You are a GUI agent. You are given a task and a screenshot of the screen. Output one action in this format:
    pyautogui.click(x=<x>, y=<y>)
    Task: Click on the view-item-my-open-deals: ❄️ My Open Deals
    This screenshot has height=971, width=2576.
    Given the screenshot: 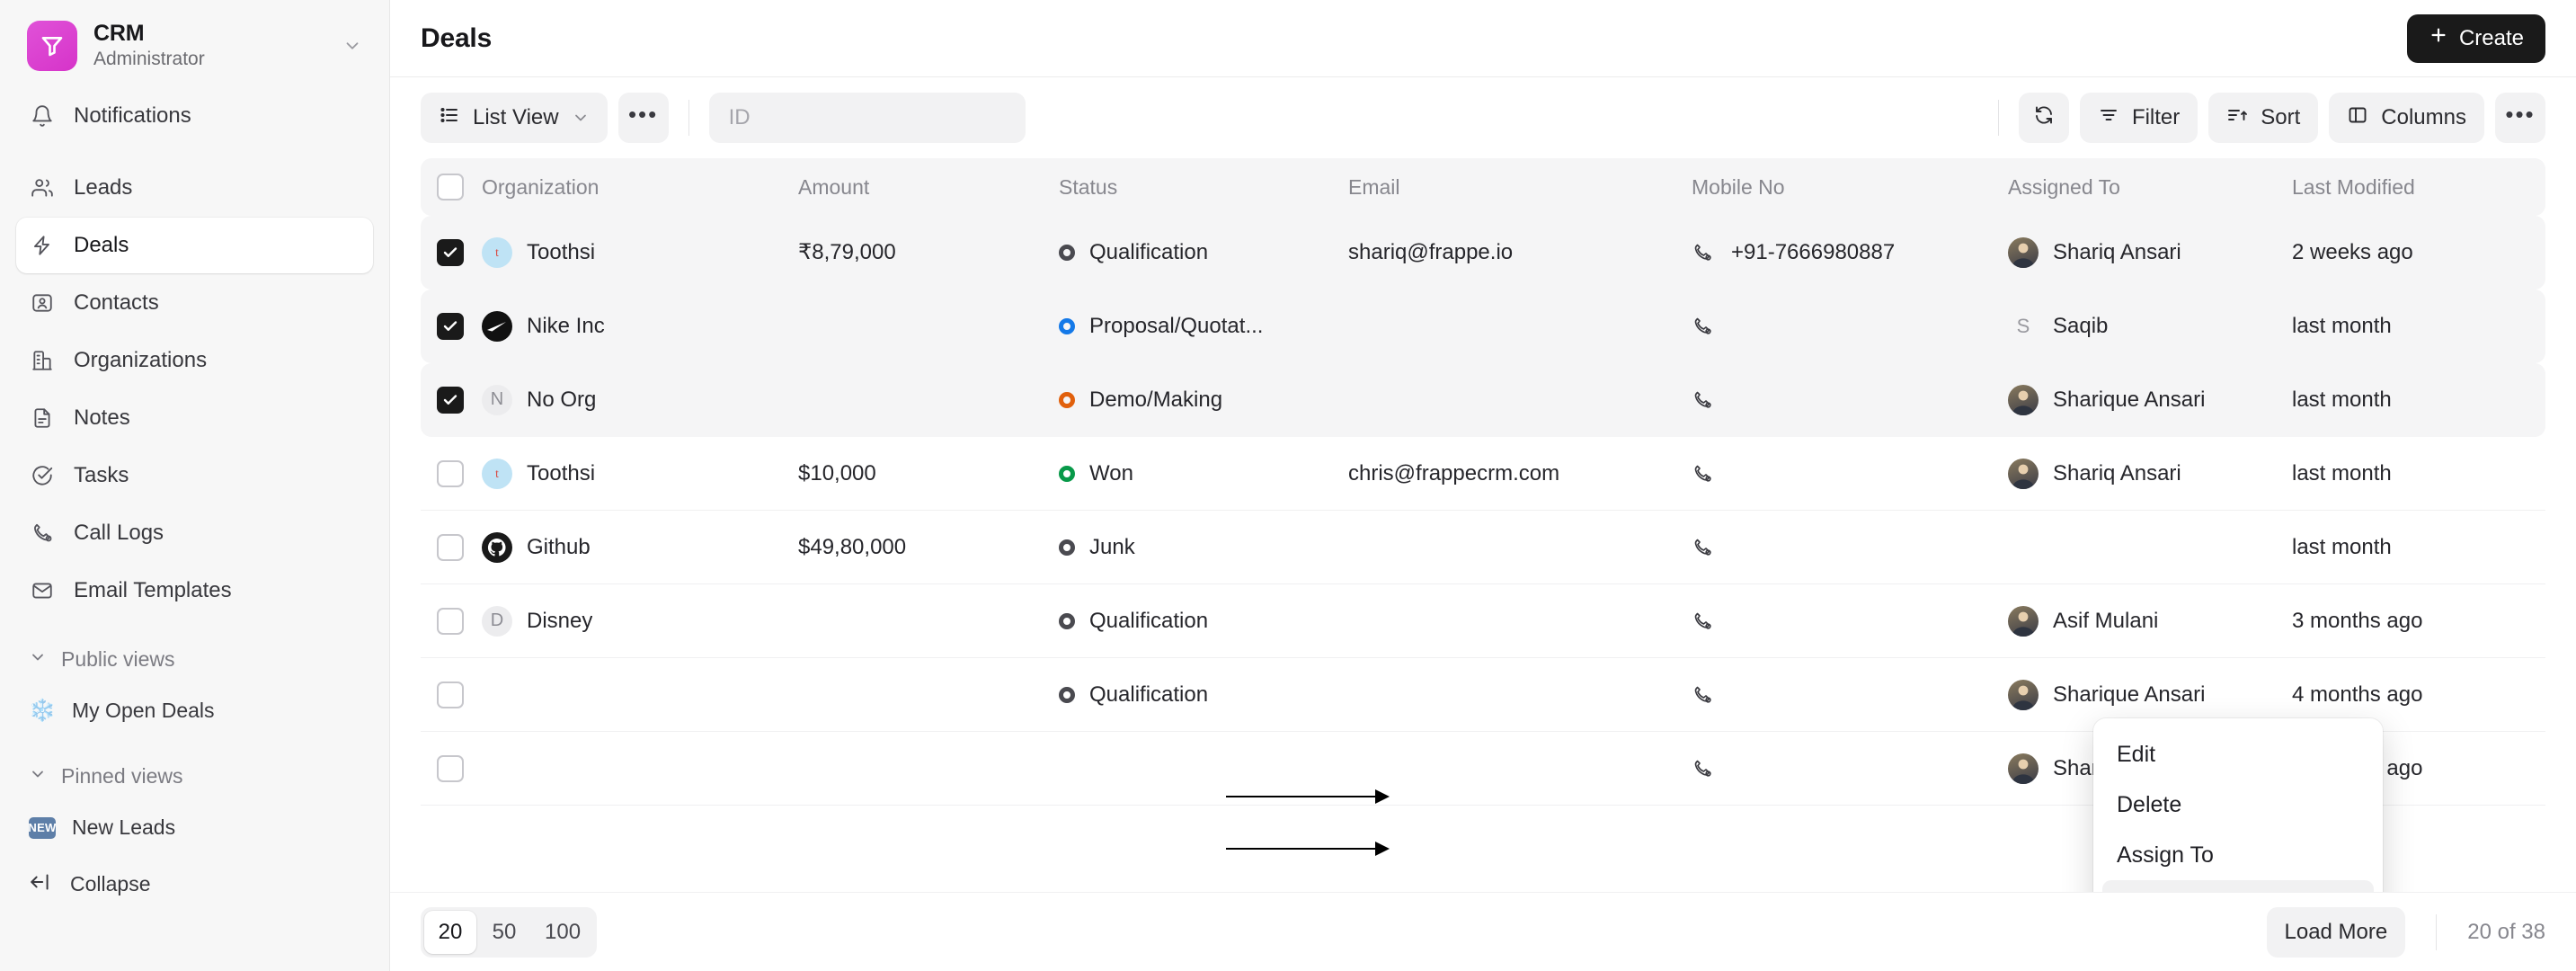 What is the action you would take?
    pyautogui.click(x=194, y=711)
    